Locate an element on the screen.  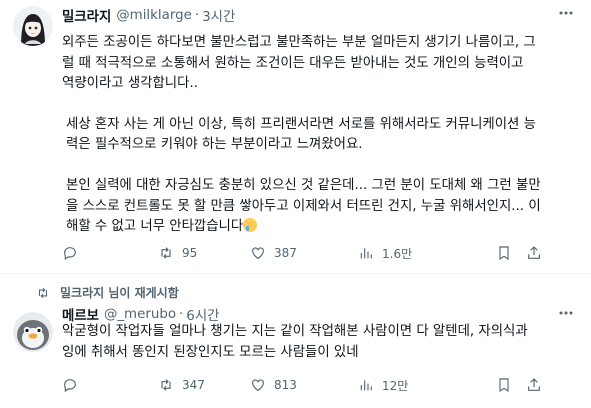
retweet-button: 347 is located at coordinates (204, 385).